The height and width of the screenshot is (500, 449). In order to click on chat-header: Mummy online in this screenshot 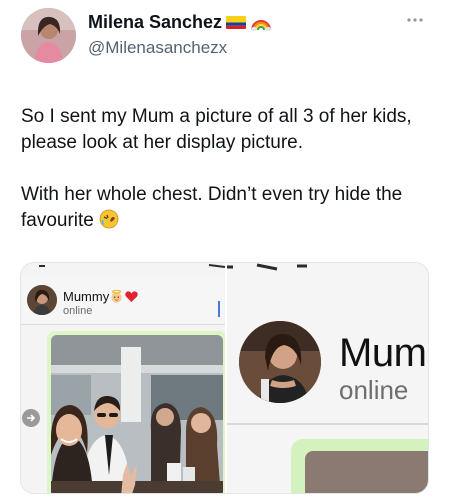, I will do `click(123, 300)`.